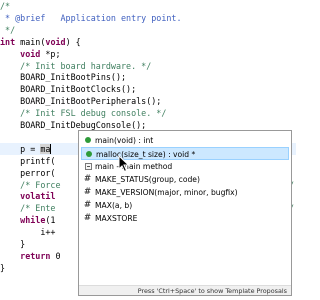 This screenshot has height=300, width=320. I want to click on code-line: * @brief Application entry point., so click(91, 17).